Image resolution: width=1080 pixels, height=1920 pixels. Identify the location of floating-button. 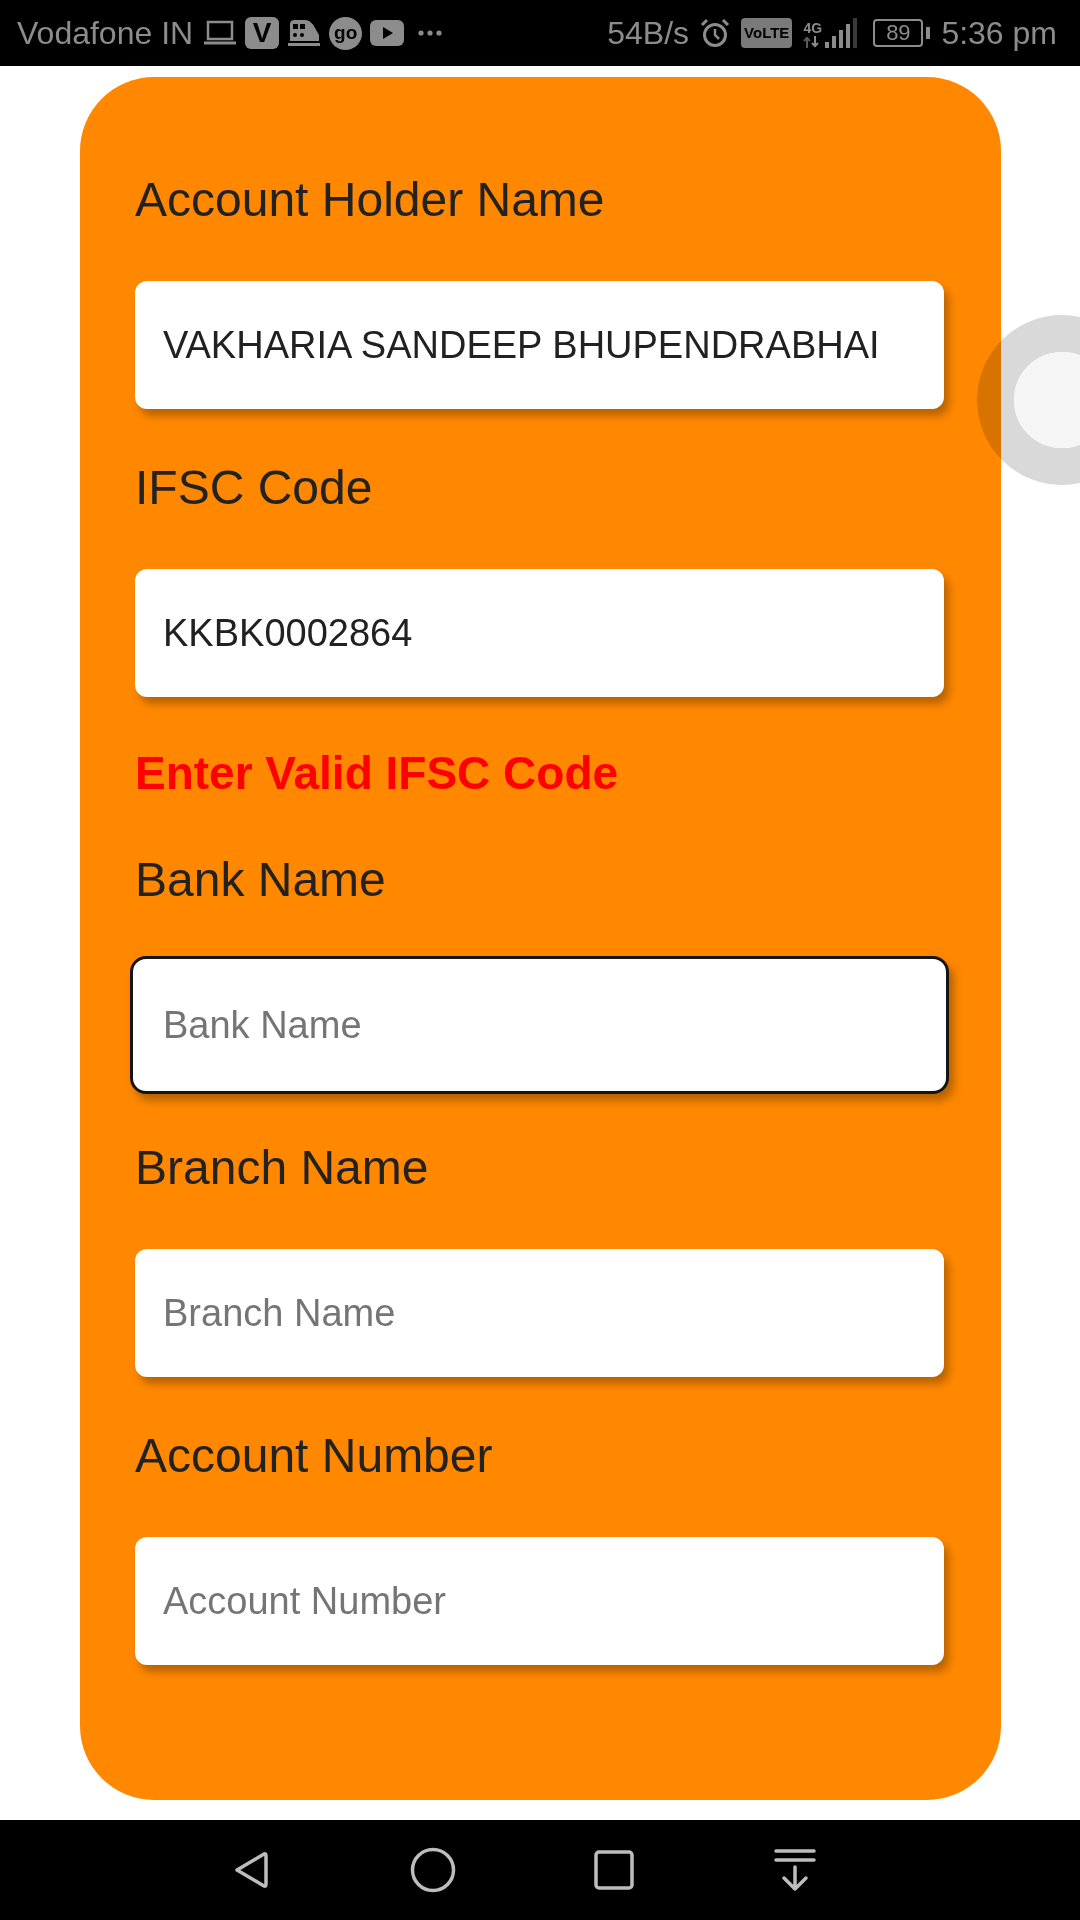
(1028, 400).